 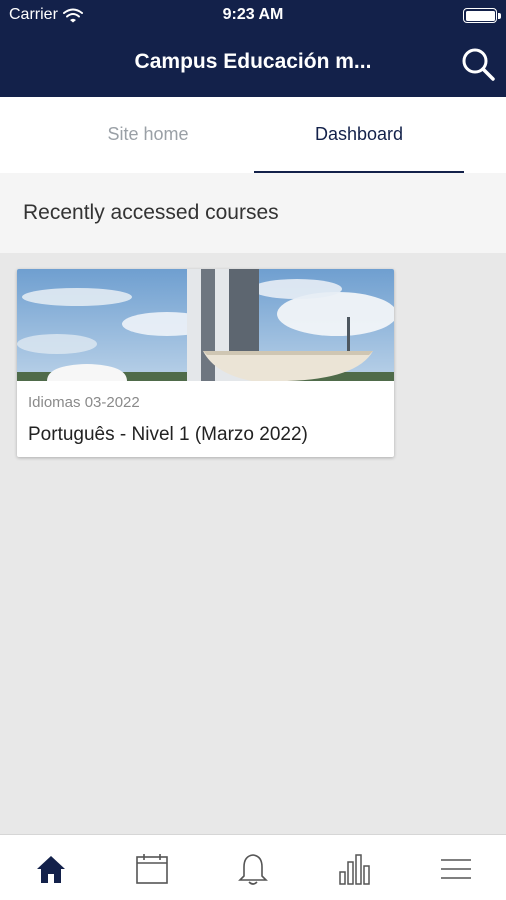 I want to click on chart-icon, so click(x=354, y=869).